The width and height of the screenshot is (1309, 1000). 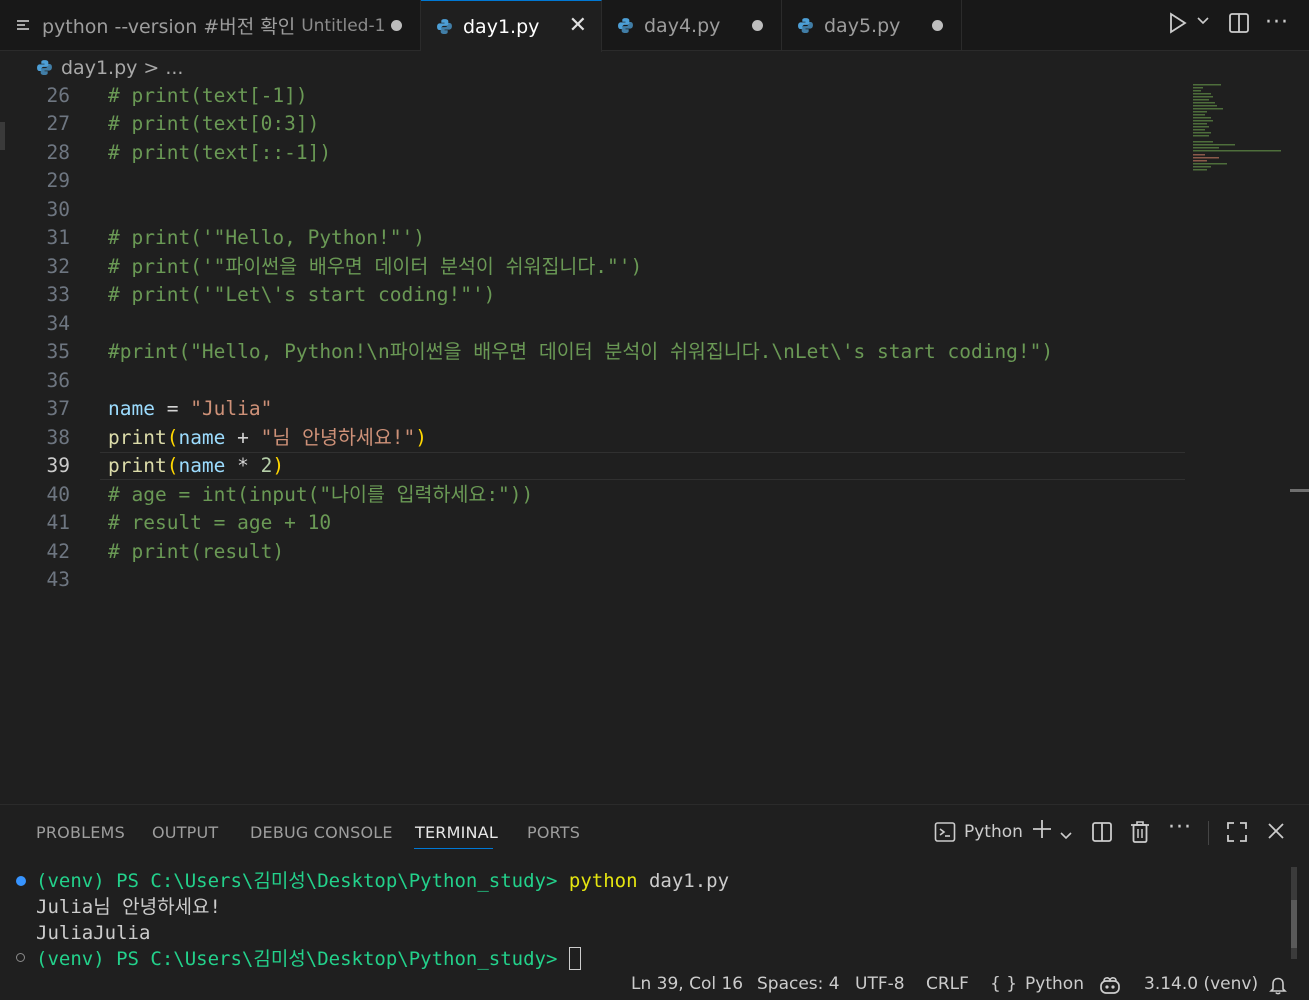 I want to click on tab-output: OUTPUT, so click(x=185, y=832).